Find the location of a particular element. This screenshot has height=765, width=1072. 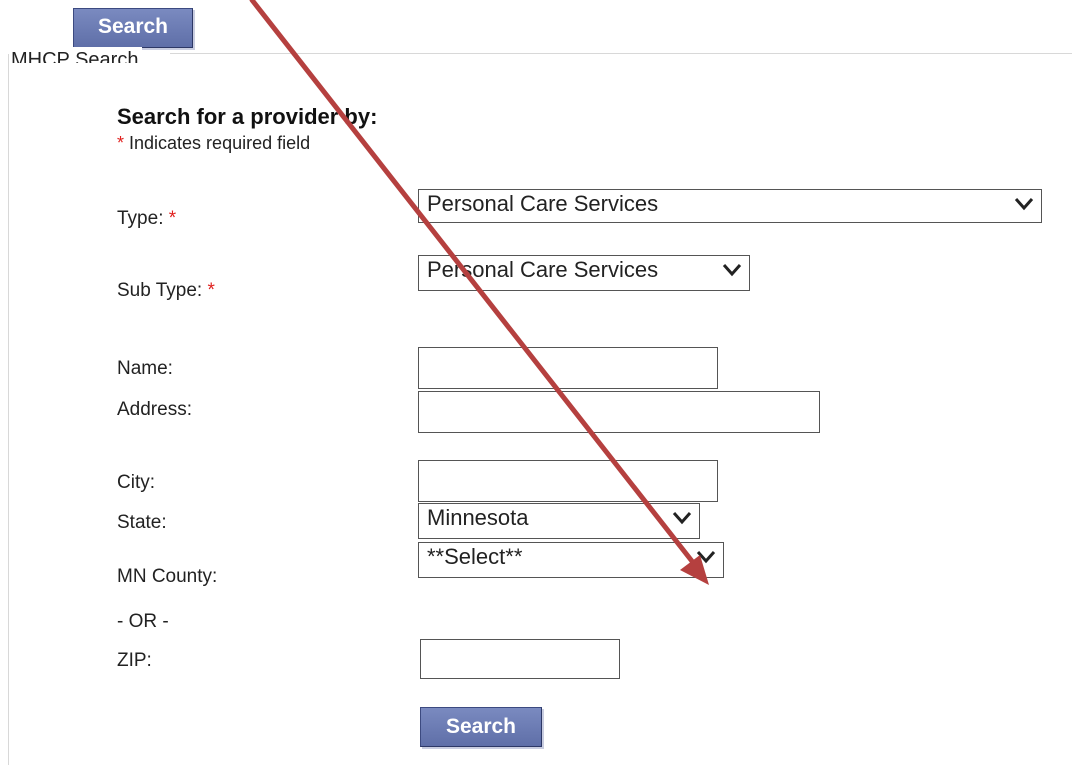

name-label: Name: is located at coordinates (145, 368).